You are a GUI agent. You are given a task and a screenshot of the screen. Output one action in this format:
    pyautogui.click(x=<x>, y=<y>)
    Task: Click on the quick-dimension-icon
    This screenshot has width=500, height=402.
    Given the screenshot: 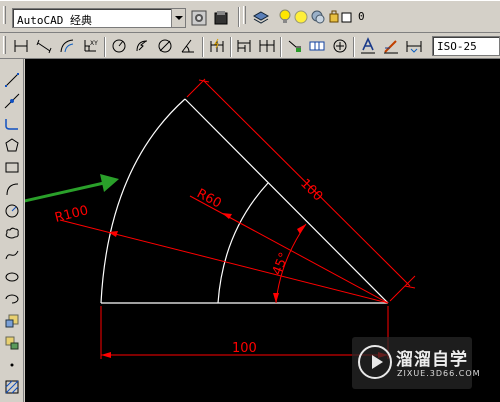 What is the action you would take?
    pyautogui.click(x=217, y=45)
    